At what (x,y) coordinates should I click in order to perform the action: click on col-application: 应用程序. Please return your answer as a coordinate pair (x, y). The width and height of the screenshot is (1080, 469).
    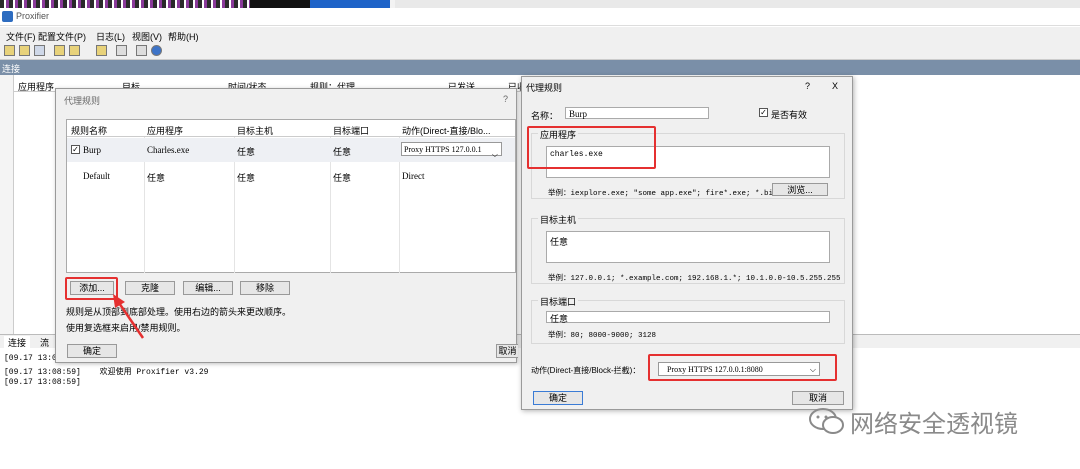
    Looking at the image, I should click on (36, 86).